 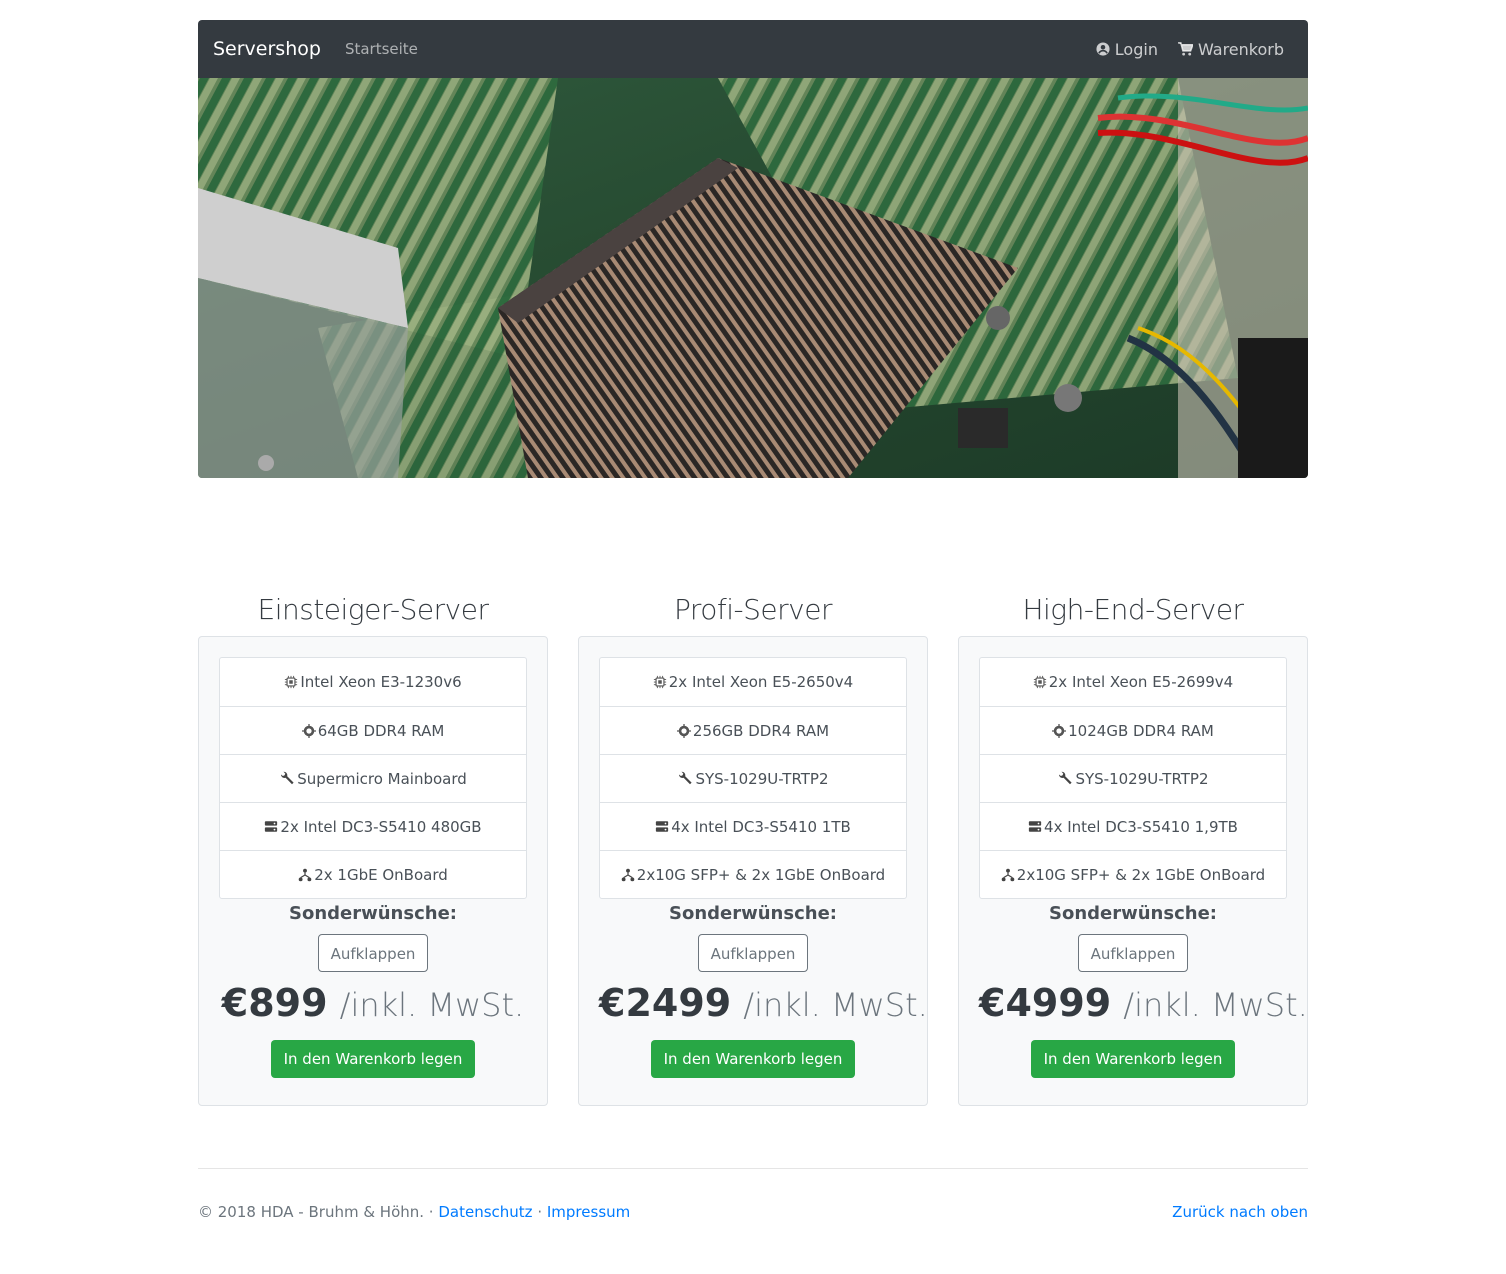 I want to click on feature-cpu: Intel Xeon E3-1230v6, so click(x=373, y=682).